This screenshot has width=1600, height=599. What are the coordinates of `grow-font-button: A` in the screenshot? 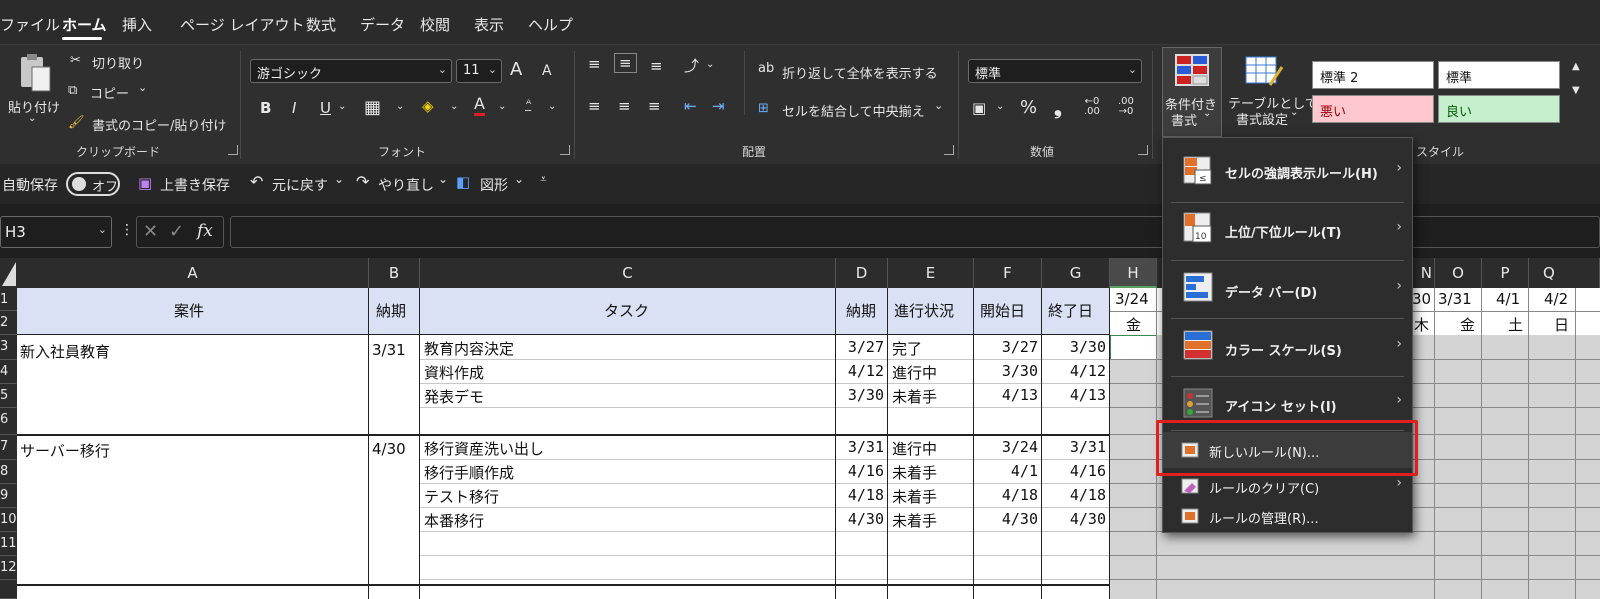 It's located at (516, 69).